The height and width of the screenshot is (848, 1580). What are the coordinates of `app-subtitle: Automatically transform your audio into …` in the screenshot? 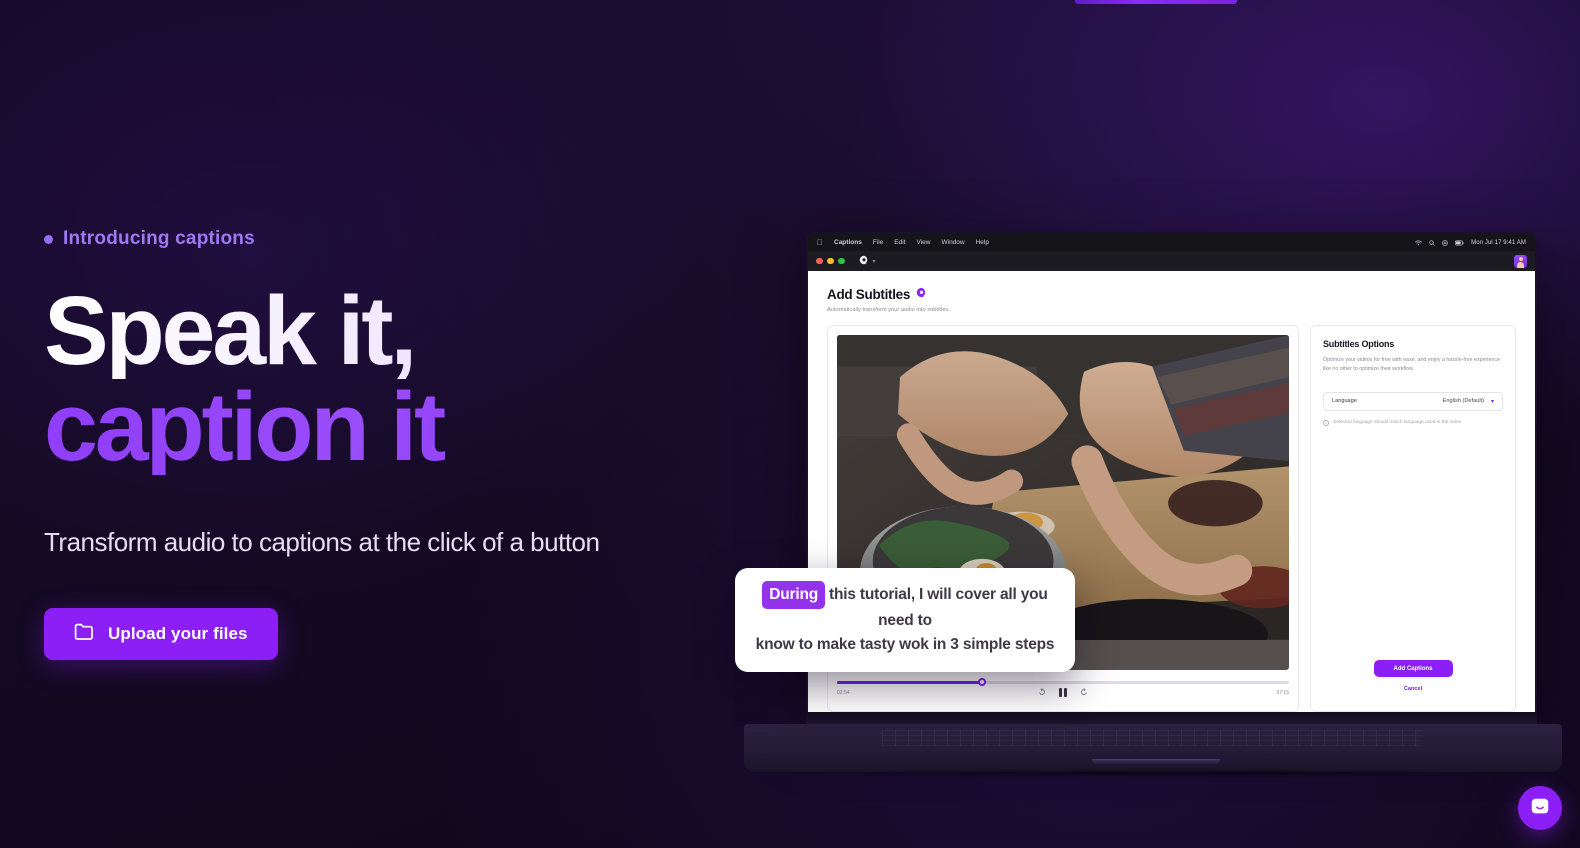 It's located at (888, 310).